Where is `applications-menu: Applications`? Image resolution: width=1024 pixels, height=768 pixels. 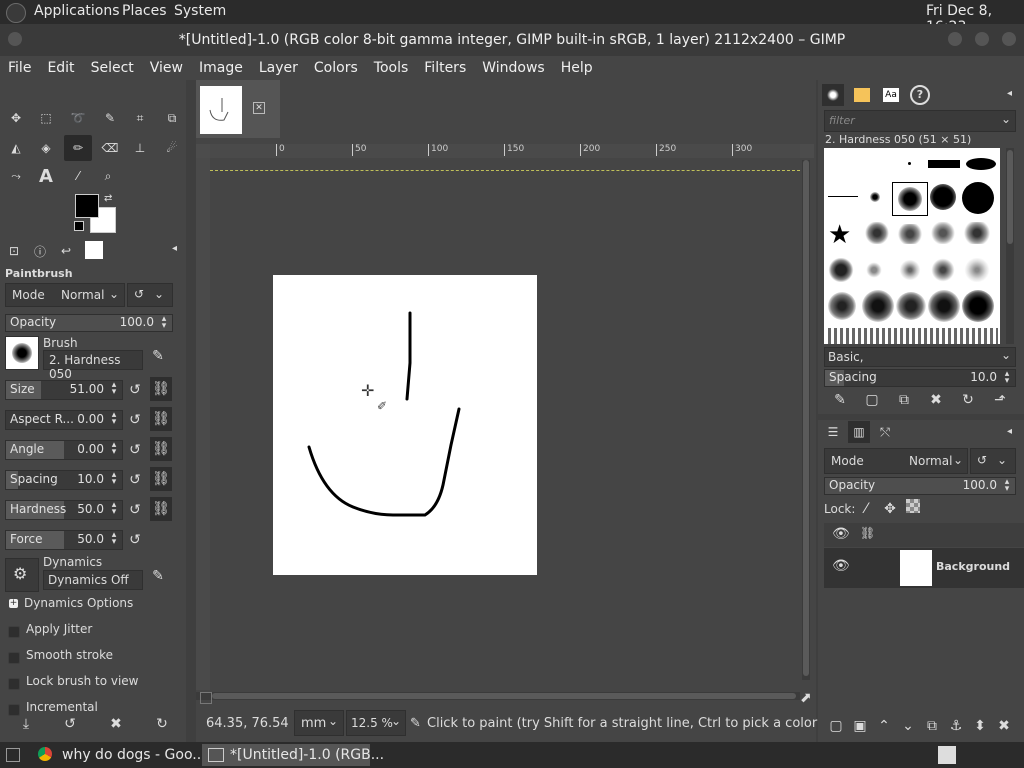
applications-menu: Applications is located at coordinates (77, 11).